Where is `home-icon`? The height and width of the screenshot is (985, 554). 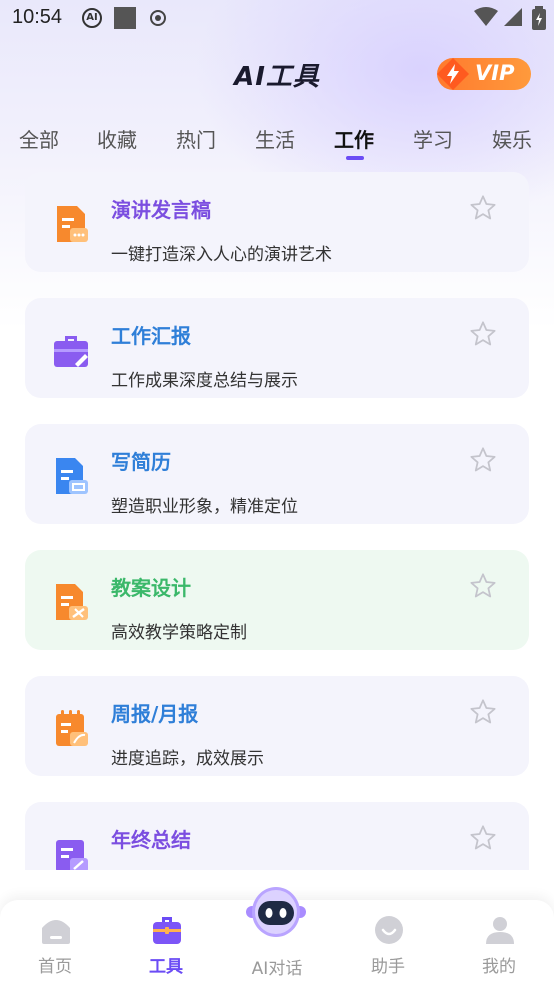
home-icon is located at coordinates (56, 932).